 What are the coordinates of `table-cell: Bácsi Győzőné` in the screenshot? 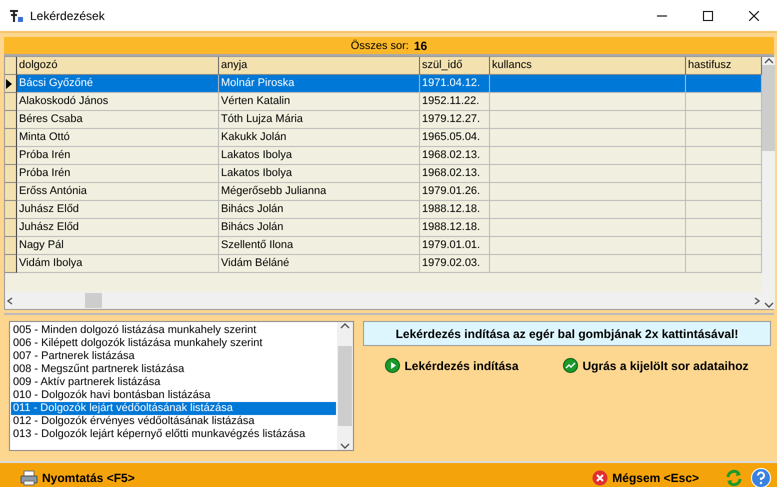 It's located at (118, 84).